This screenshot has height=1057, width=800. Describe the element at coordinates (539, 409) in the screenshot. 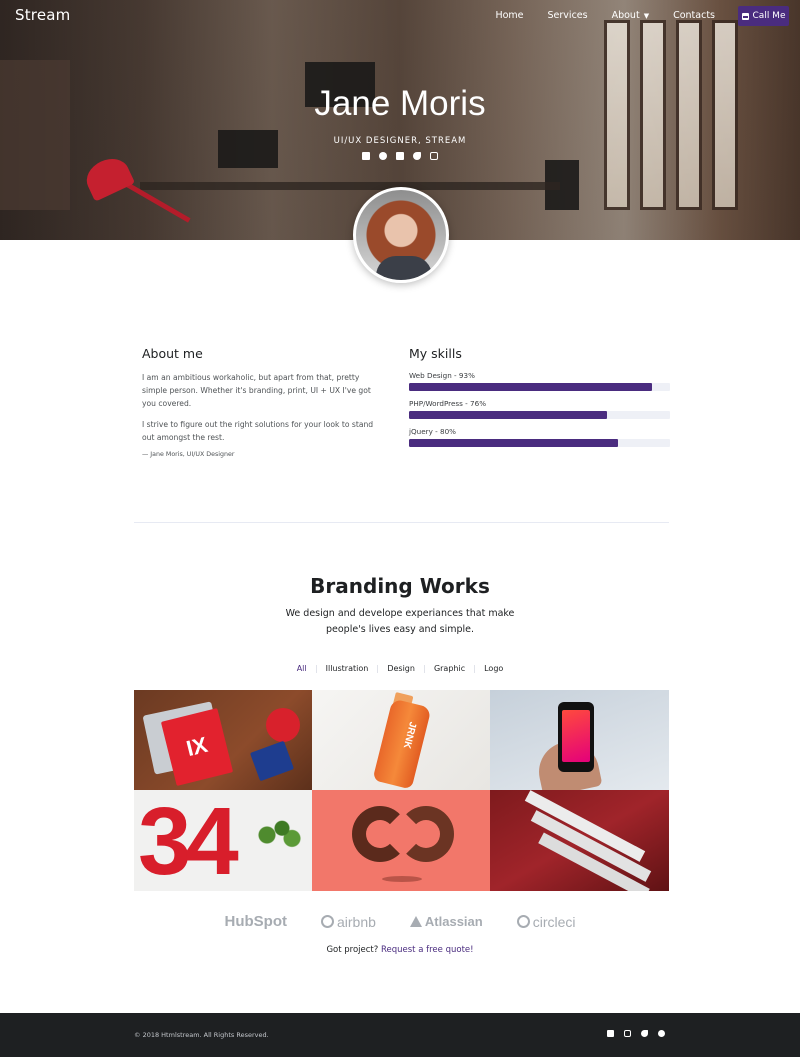

I see `skill-item: PHP/WordPress - 76%` at that location.